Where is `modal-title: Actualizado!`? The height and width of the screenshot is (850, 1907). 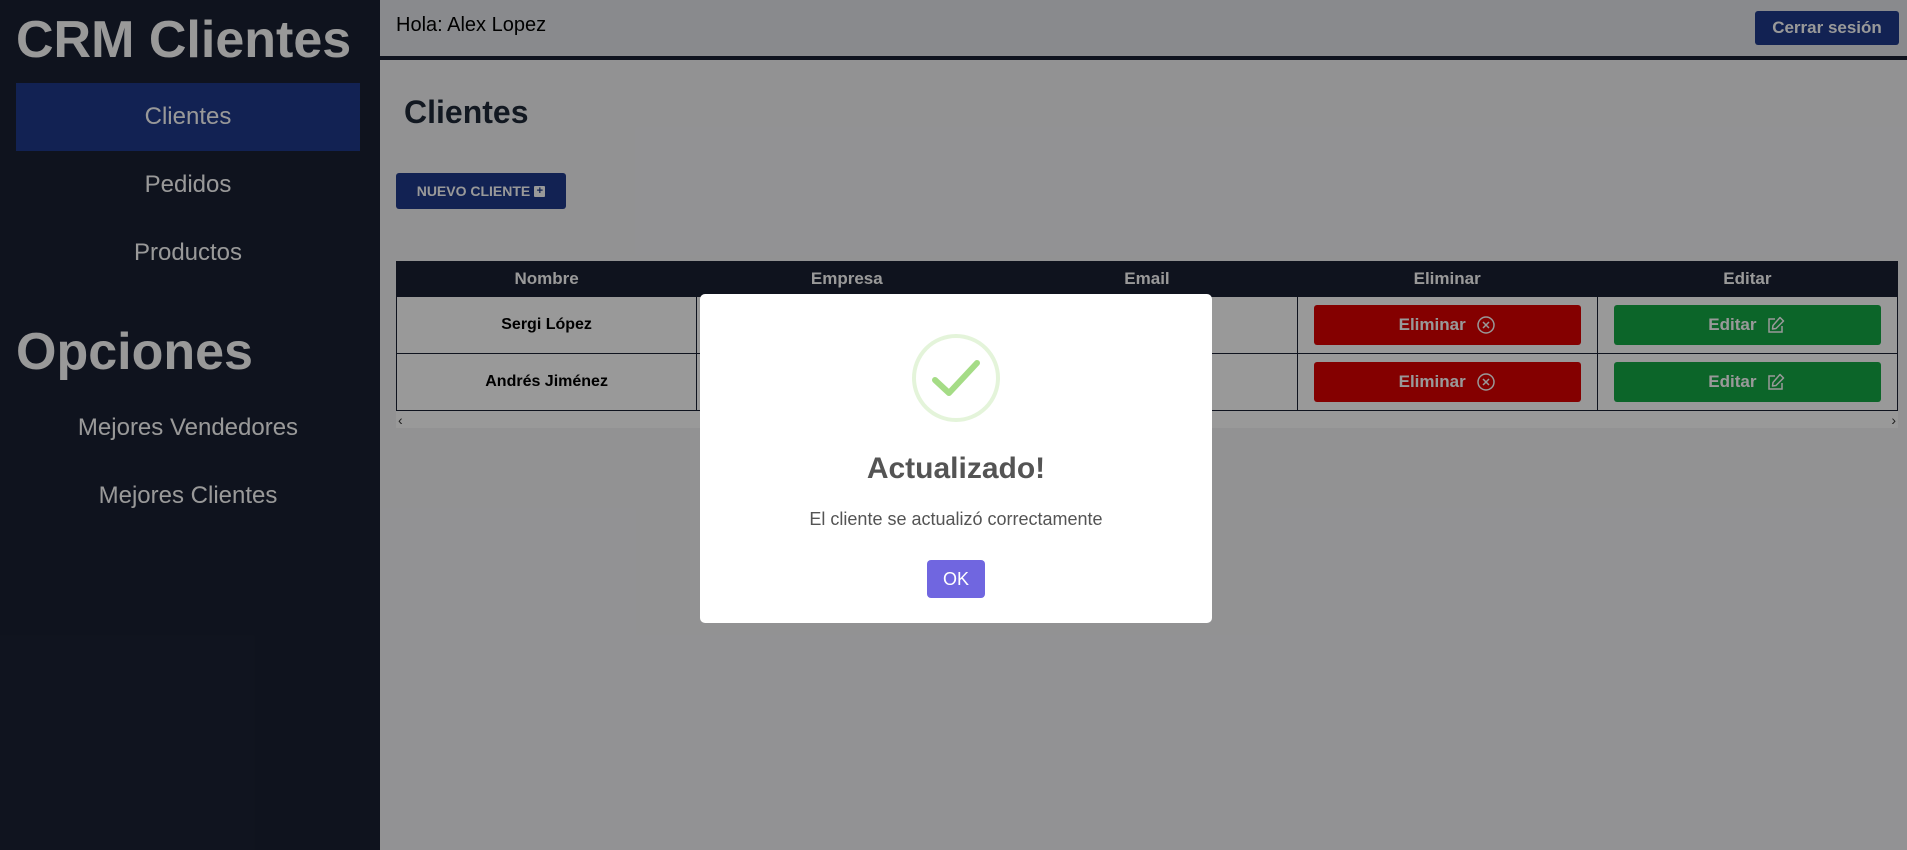 modal-title: Actualizado! is located at coordinates (956, 468).